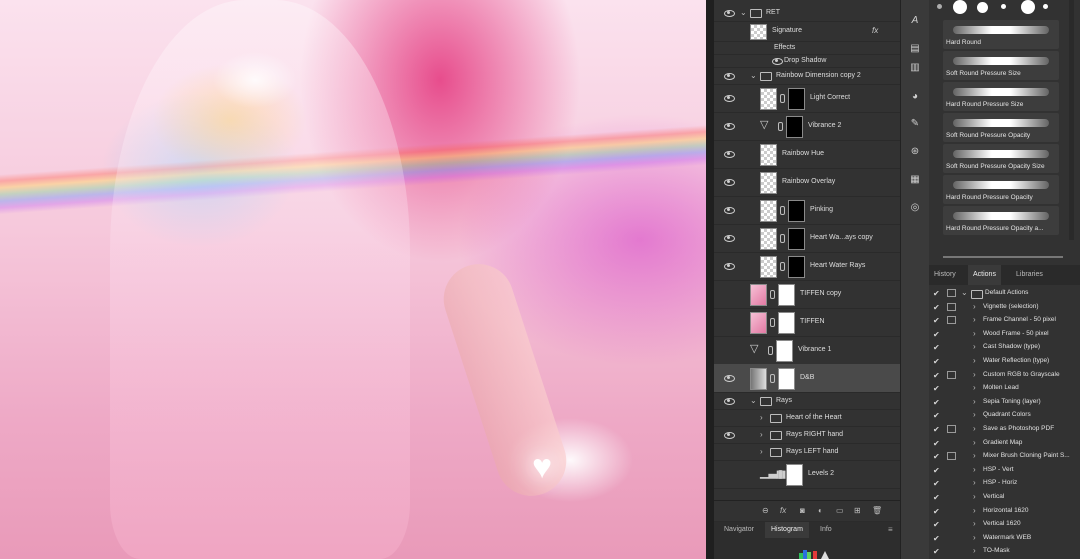 The image size is (1080, 559). I want to click on panel-divider, so click(710, 279).